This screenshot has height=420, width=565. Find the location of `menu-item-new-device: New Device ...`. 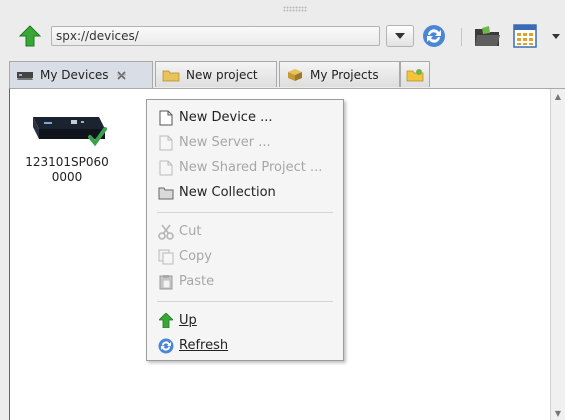

menu-item-new-device: New Device ... is located at coordinates (245, 117).